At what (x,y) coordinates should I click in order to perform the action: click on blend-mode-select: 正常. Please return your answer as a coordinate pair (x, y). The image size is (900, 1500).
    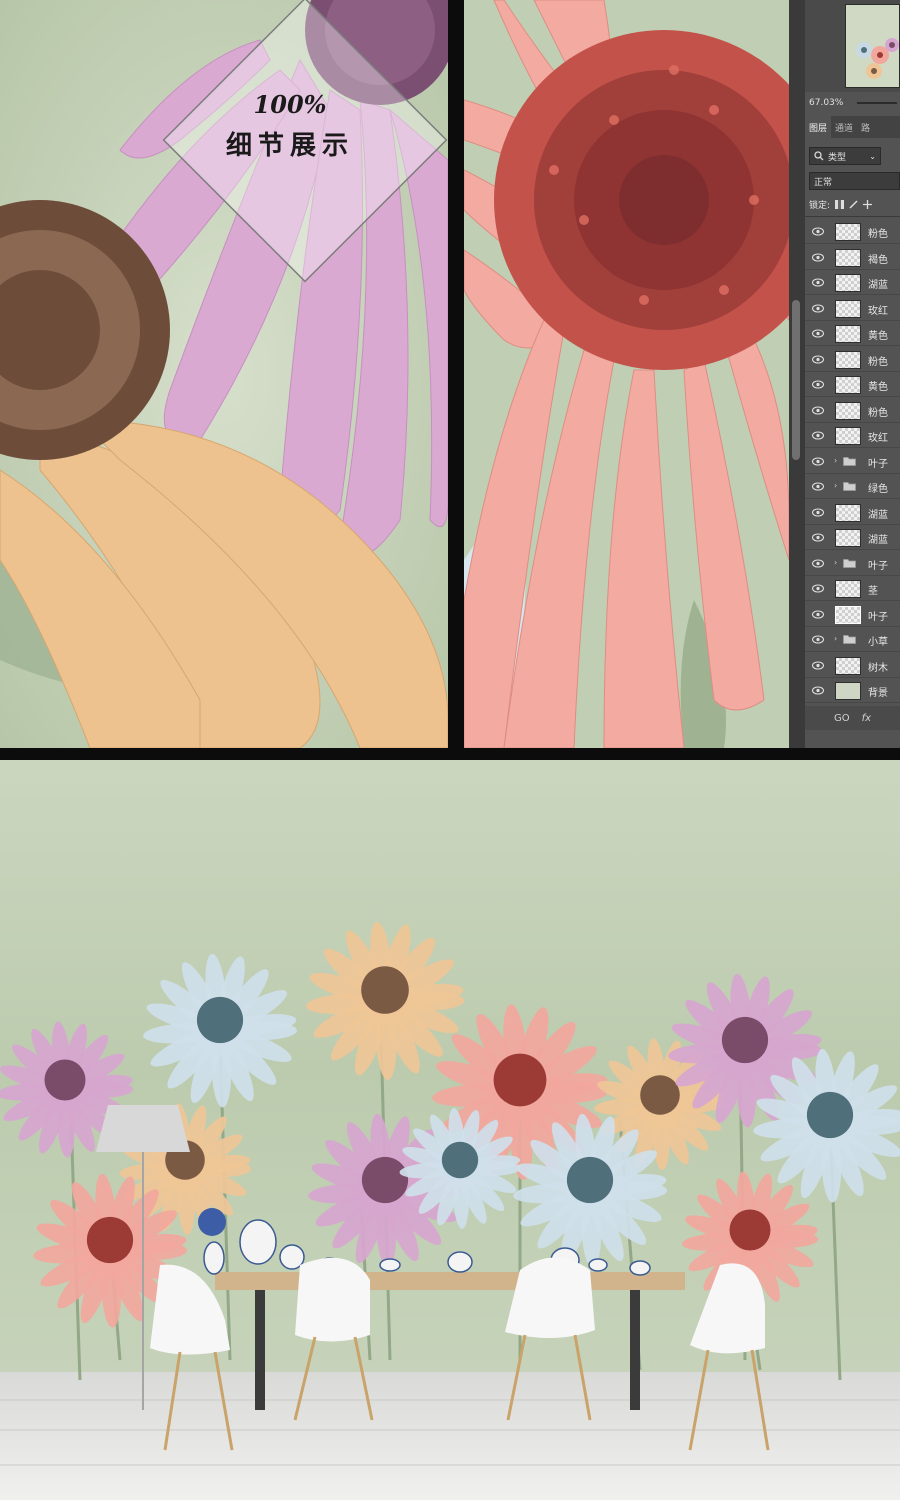
    Looking at the image, I should click on (854, 181).